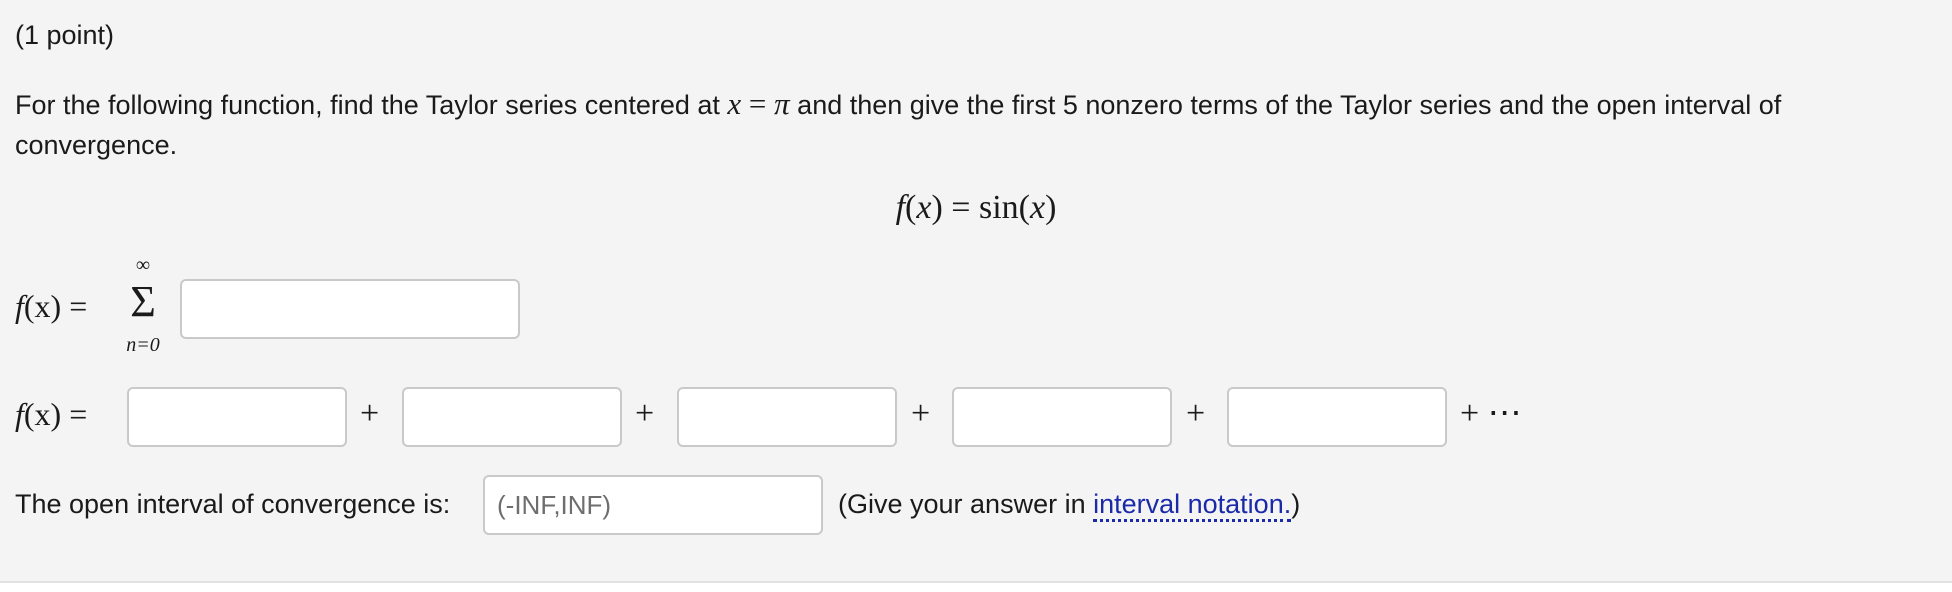  I want to click on sigma-symbol: Σ, so click(143, 301).